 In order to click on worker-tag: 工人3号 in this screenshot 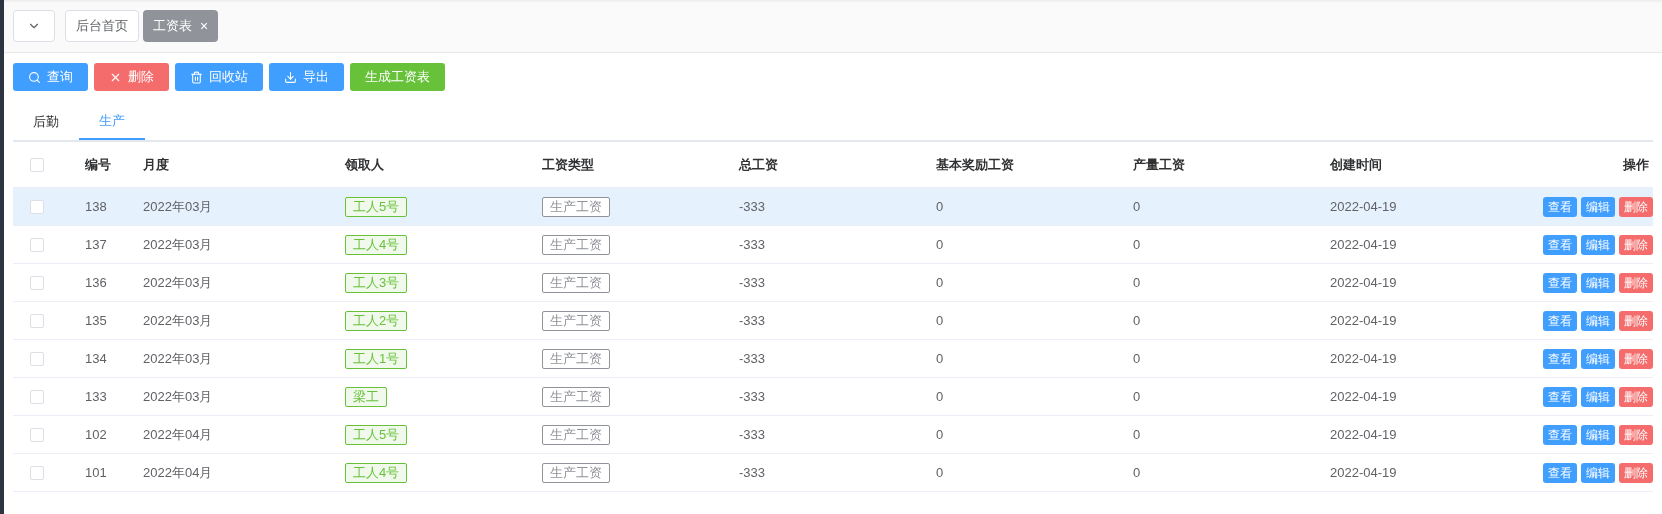, I will do `click(376, 282)`.